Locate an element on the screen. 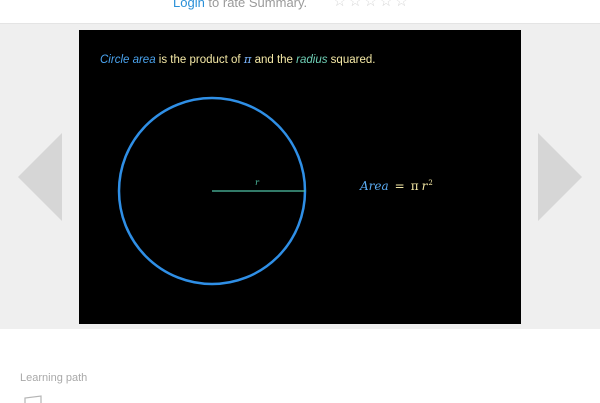 The height and width of the screenshot is (403, 600). formula-area: Area is located at coordinates (374, 186).